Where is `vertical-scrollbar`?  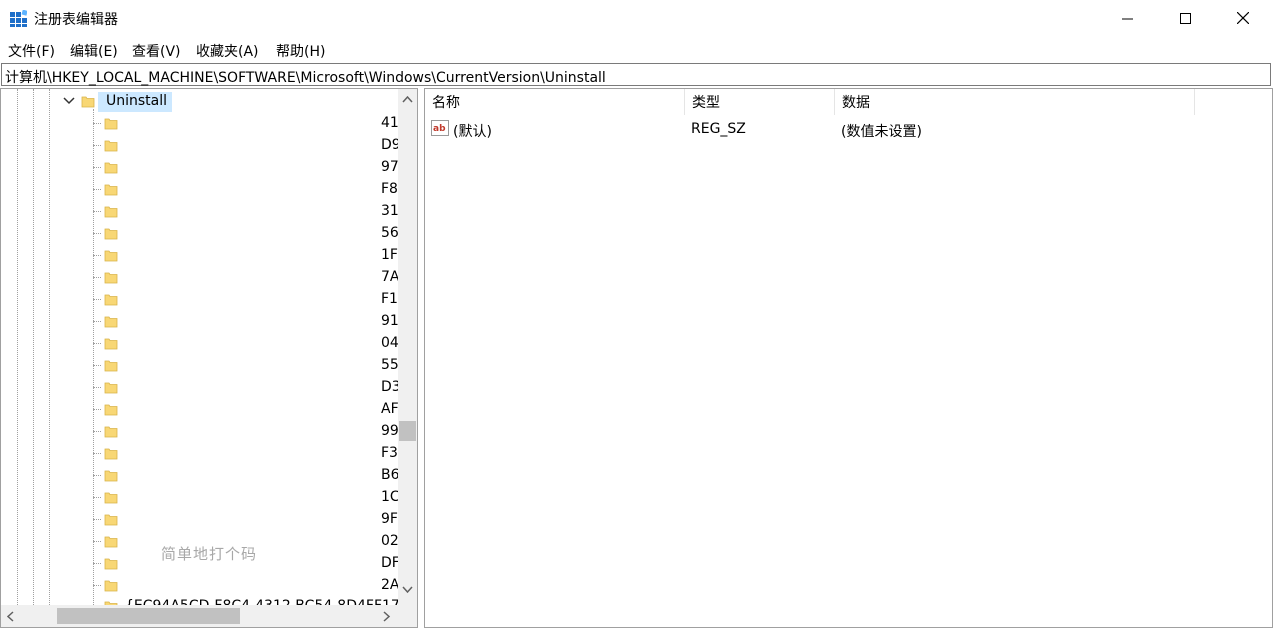
vertical-scrollbar is located at coordinates (407, 347).